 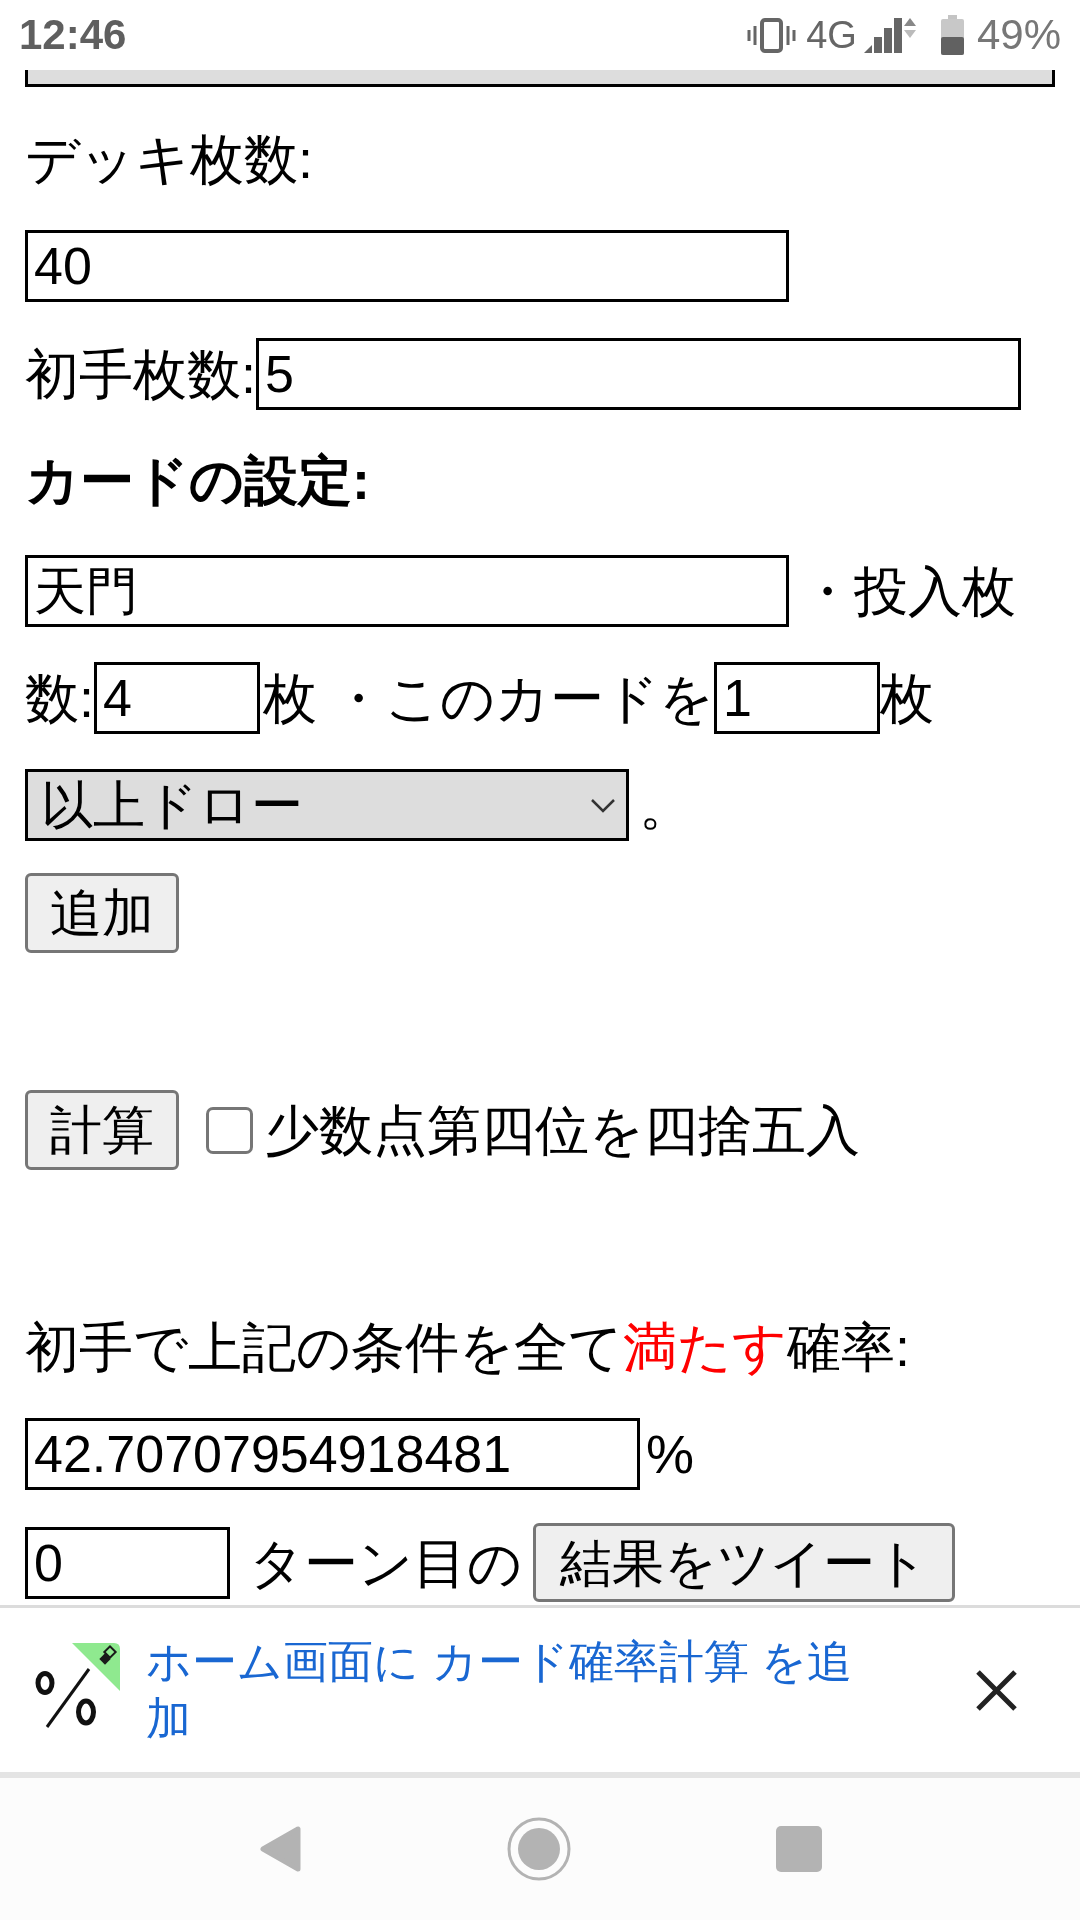 I want to click on tweet-button: 結果をツイート, so click(x=744, y=1562).